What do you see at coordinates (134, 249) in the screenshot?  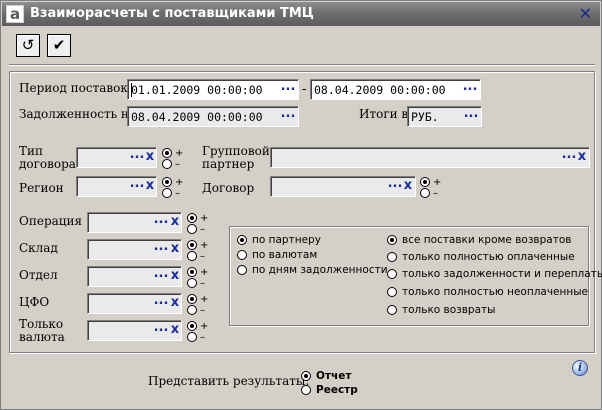 I see `warehouse-field: ... x` at bounding box center [134, 249].